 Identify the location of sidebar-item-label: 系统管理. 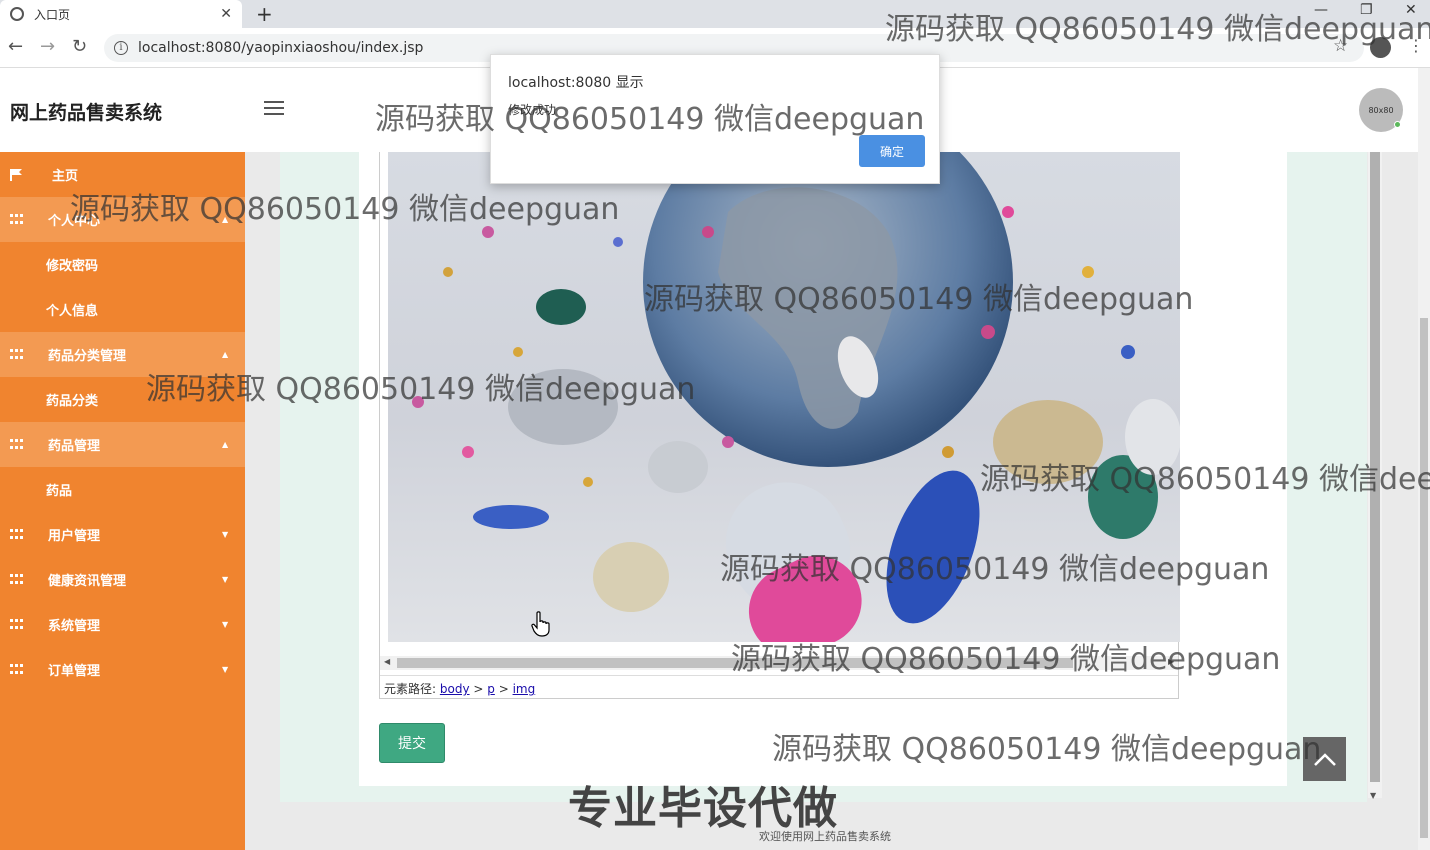
(74, 626).